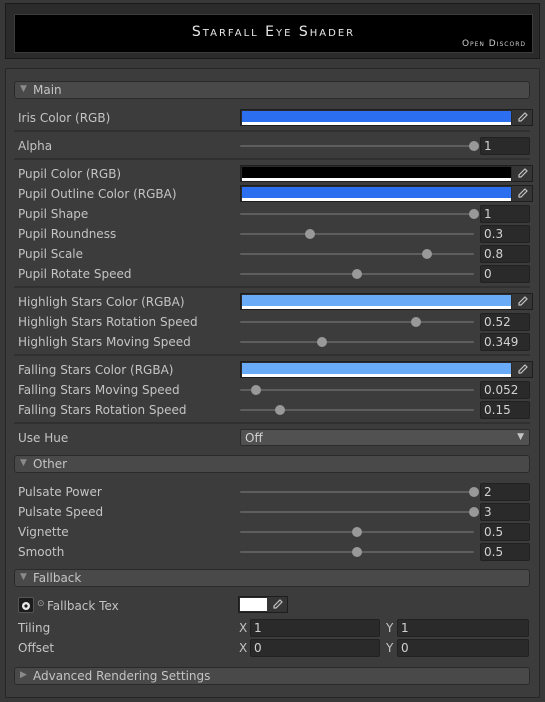 Image resolution: width=545 pixels, height=702 pixels. What do you see at coordinates (505, 492) in the screenshot?
I see `pulsate-power-value-field: 2` at bounding box center [505, 492].